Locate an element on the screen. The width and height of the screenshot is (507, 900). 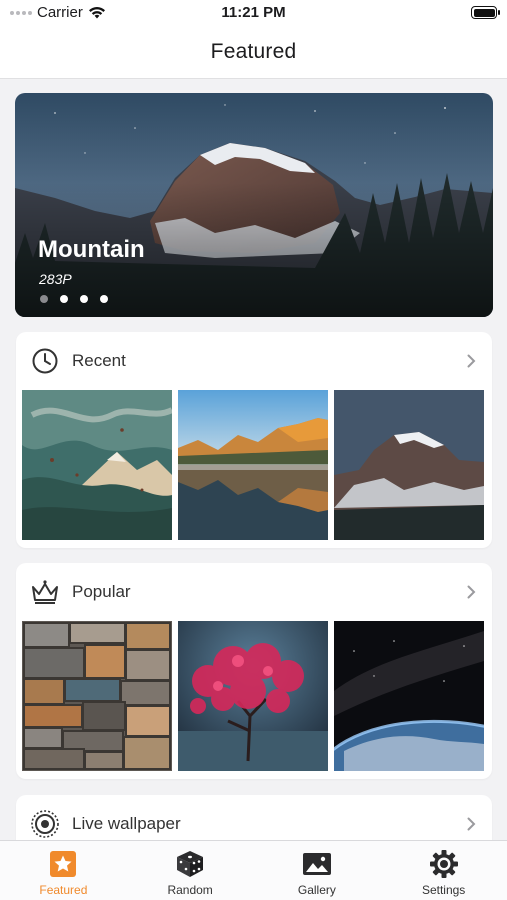
tab-settings: Settings is located at coordinates (443, 870).